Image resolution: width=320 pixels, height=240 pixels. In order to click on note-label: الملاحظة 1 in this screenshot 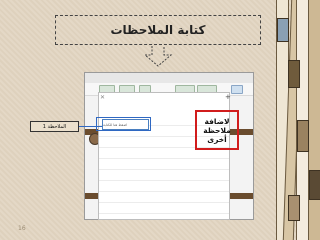, I will do `click(54, 126)`.